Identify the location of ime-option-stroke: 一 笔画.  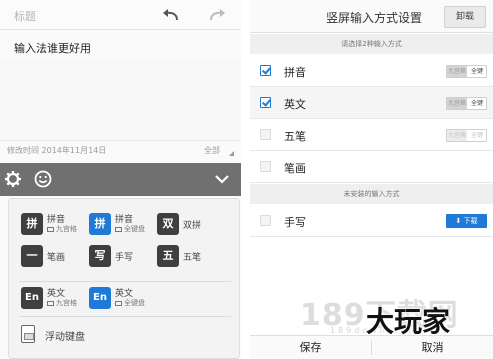
(53, 257).